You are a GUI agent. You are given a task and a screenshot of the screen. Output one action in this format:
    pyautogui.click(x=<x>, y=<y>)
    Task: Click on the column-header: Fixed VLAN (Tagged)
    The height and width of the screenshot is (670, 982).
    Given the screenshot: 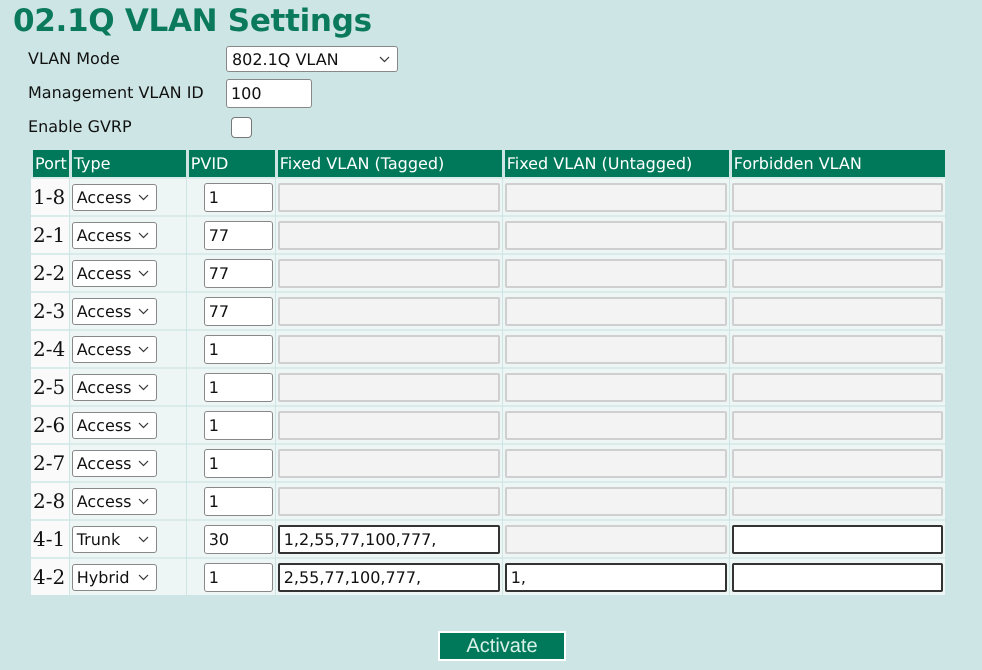 What is the action you would take?
    pyautogui.click(x=389, y=163)
    